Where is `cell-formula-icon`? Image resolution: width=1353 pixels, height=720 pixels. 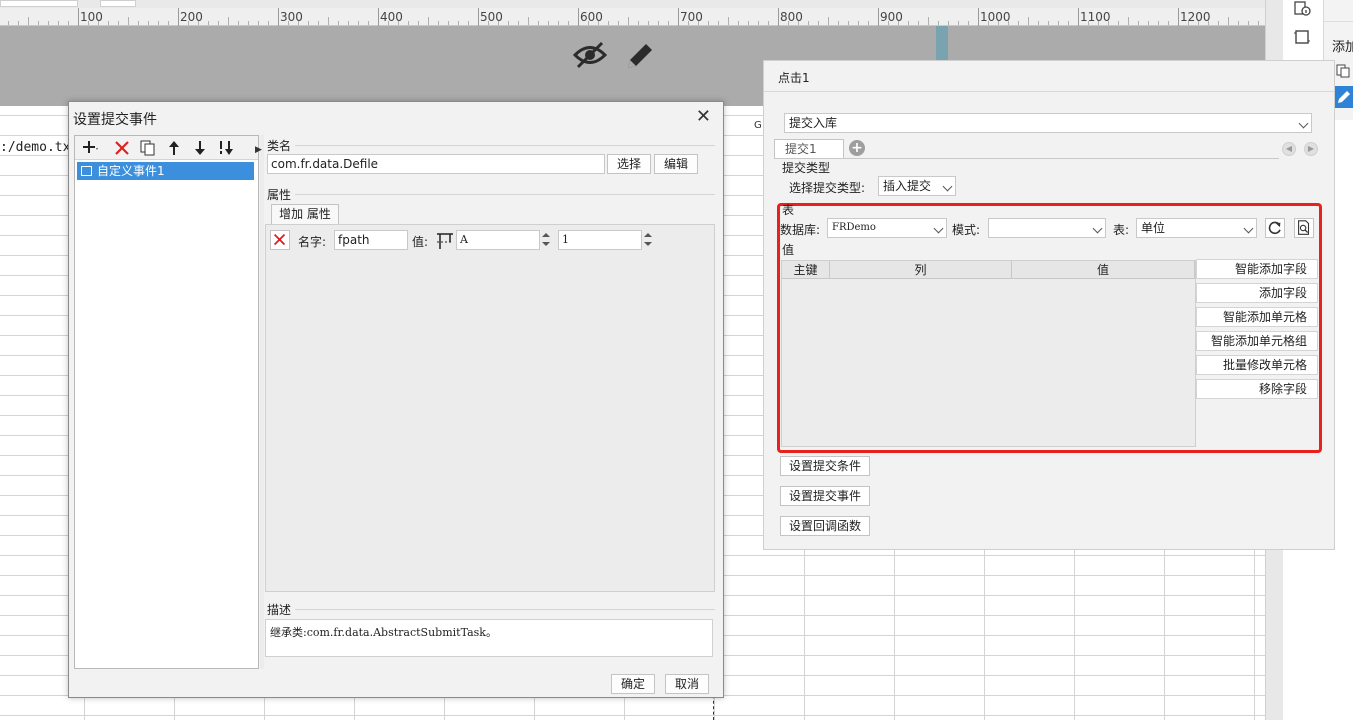 cell-formula-icon is located at coordinates (445, 241).